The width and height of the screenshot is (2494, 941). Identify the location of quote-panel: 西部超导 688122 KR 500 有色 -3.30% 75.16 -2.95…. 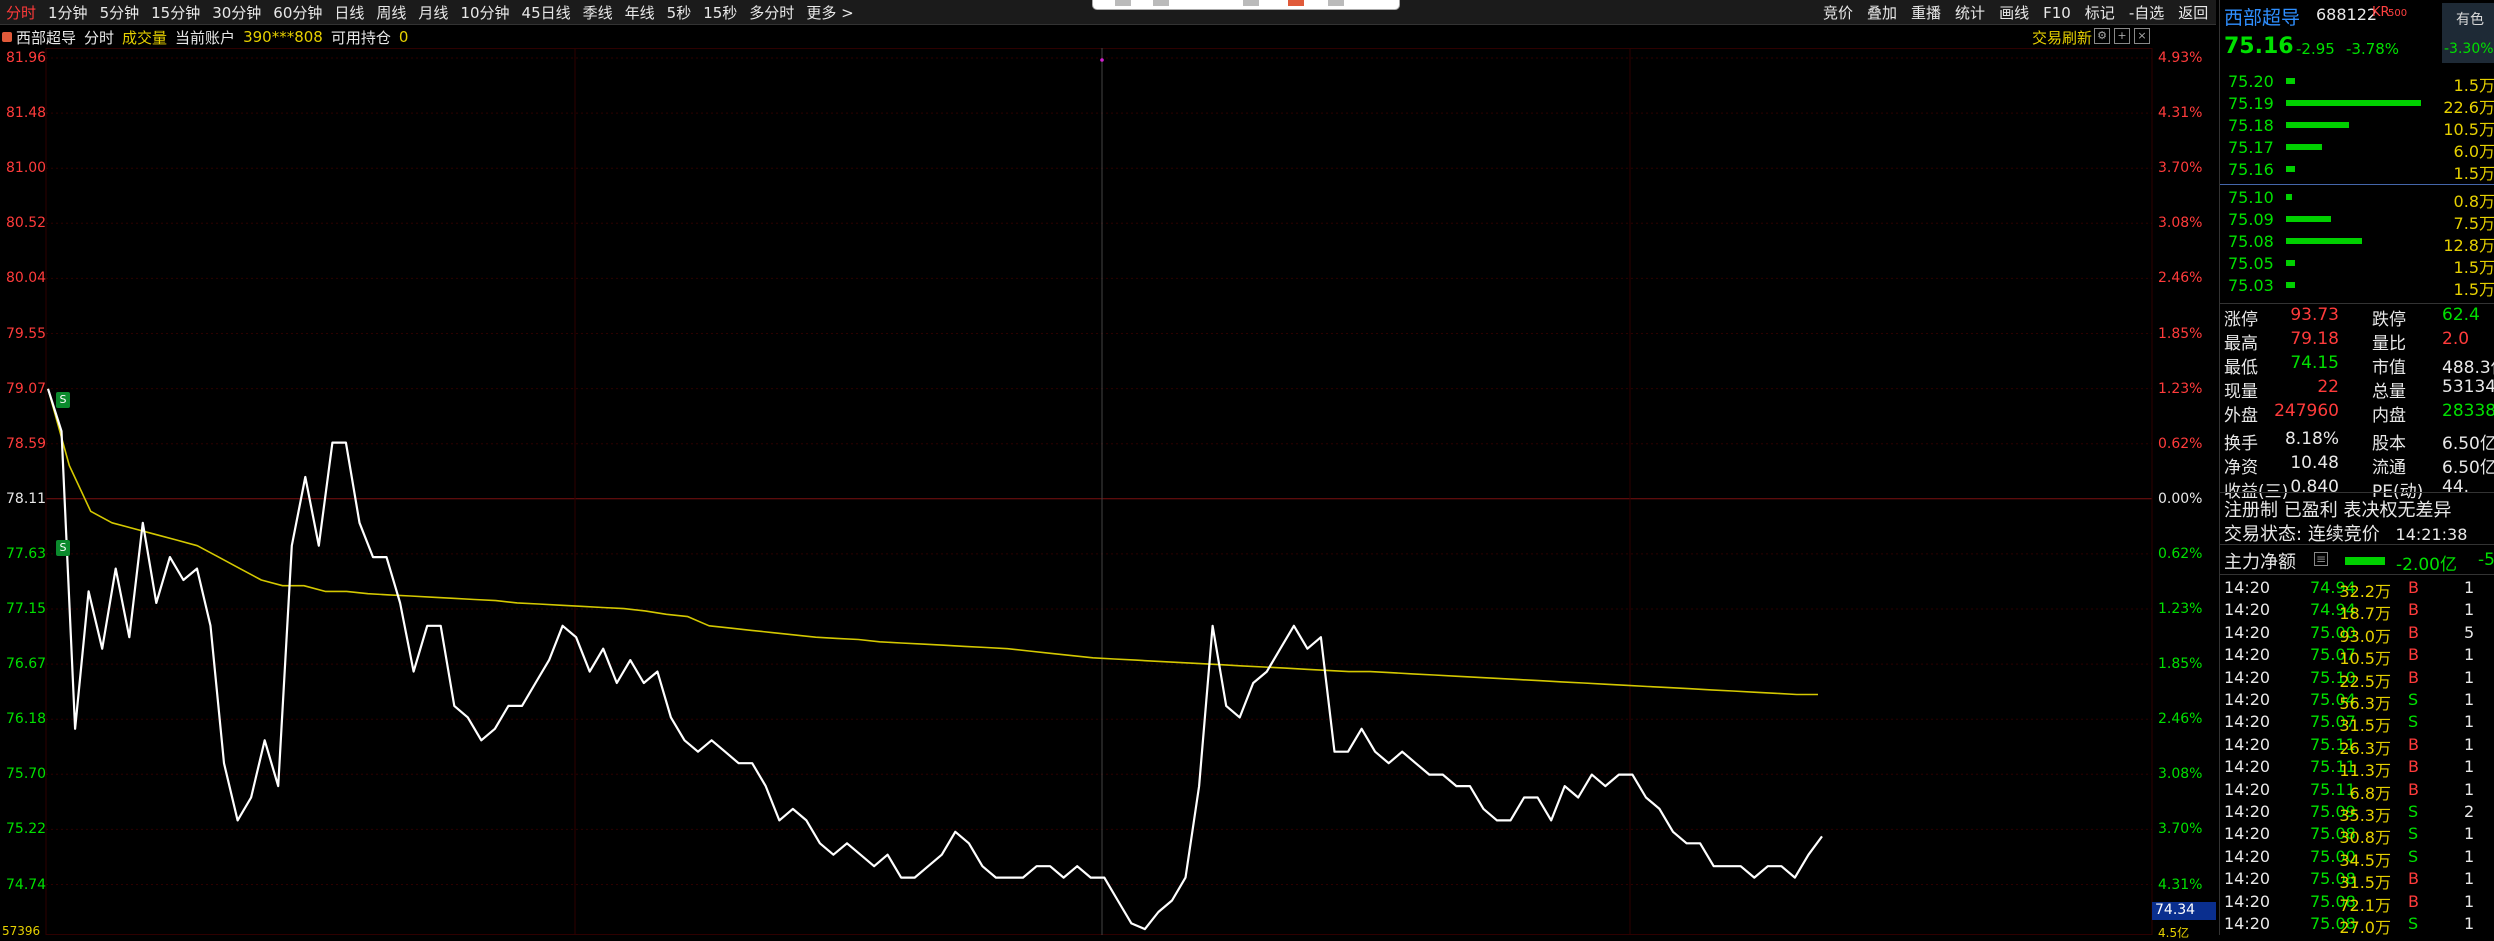
(2356, 468).